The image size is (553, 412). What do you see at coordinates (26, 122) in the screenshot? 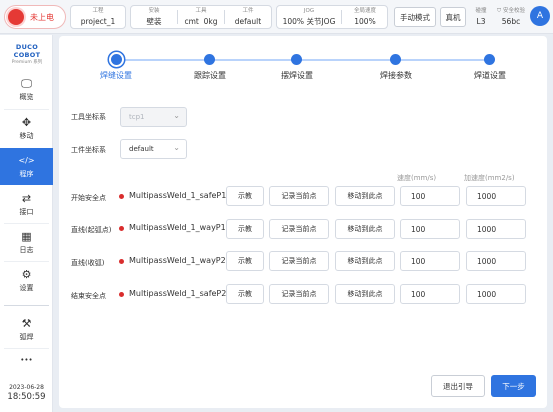
I see `move-icon: ✥` at bounding box center [26, 122].